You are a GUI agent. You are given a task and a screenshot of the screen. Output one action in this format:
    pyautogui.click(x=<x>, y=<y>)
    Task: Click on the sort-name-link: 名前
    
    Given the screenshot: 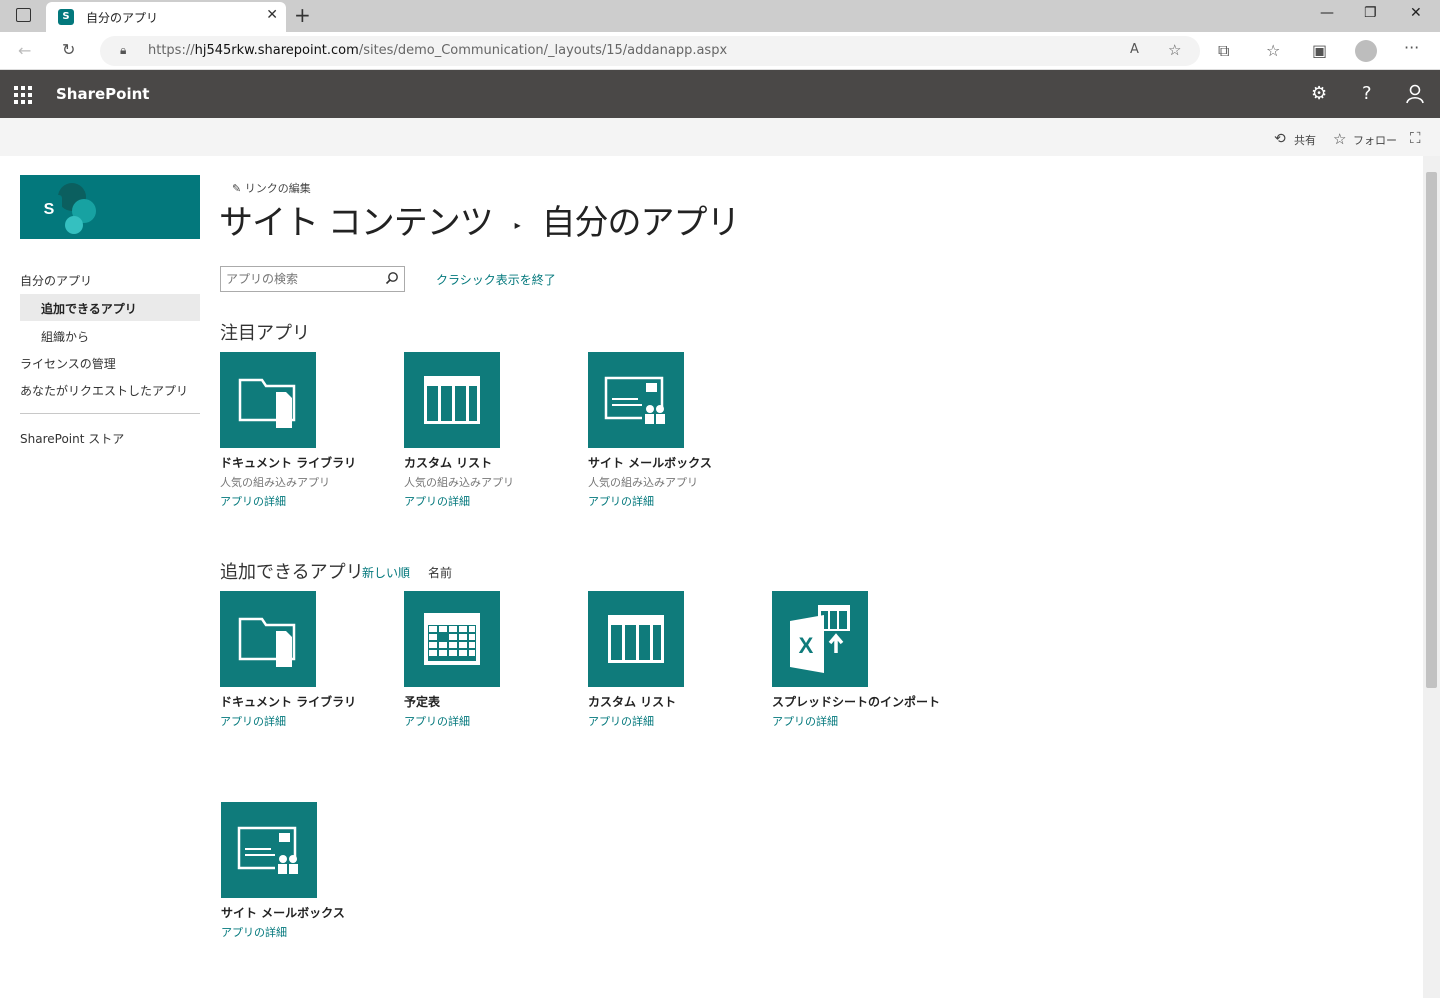 What is the action you would take?
    pyautogui.click(x=440, y=572)
    